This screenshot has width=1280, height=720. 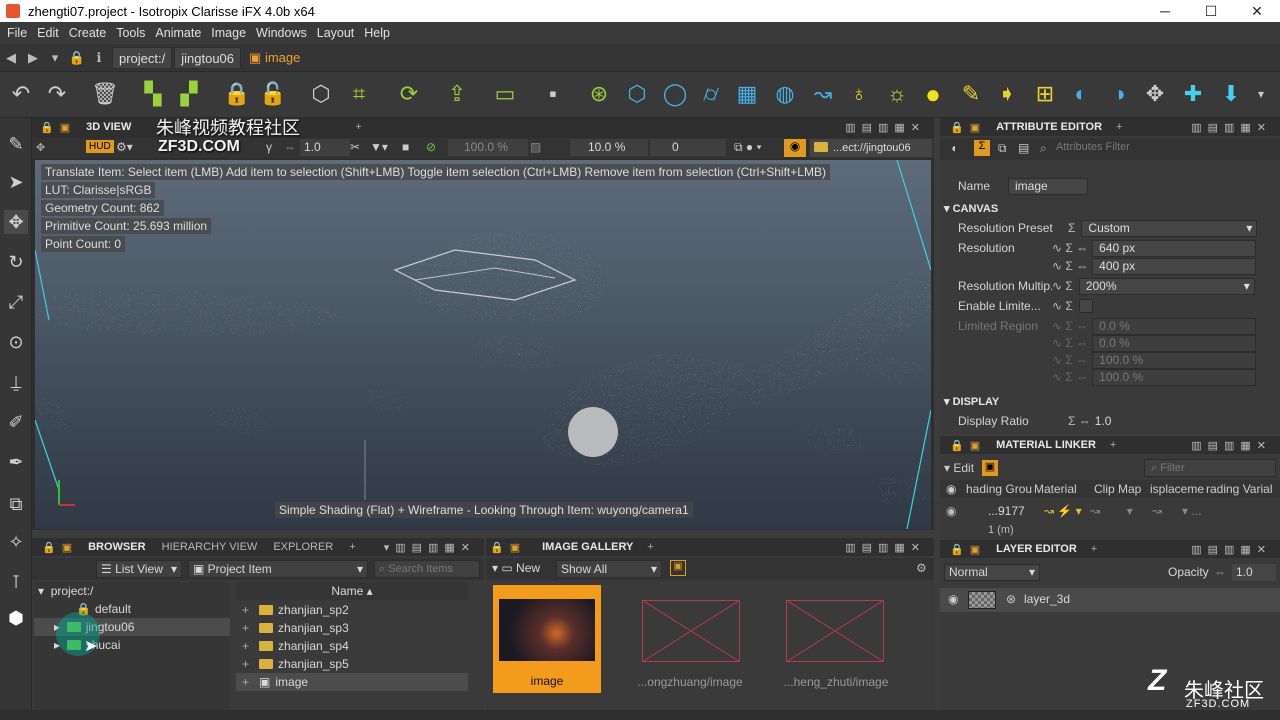 What do you see at coordinates (325, 147) in the screenshot?
I see `zoom-field: 1.0` at bounding box center [325, 147].